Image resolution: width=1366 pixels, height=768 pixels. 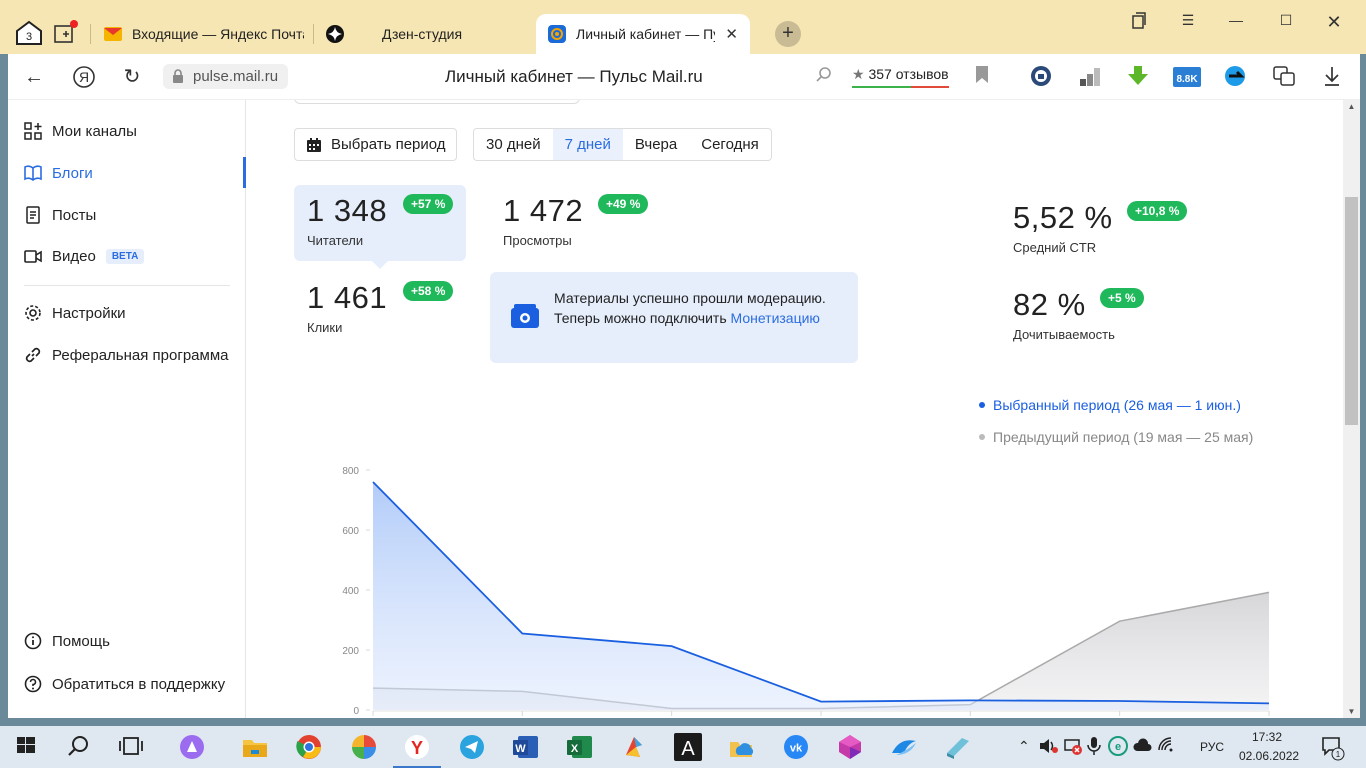 I want to click on metric-label: Читатели, so click(x=335, y=240).